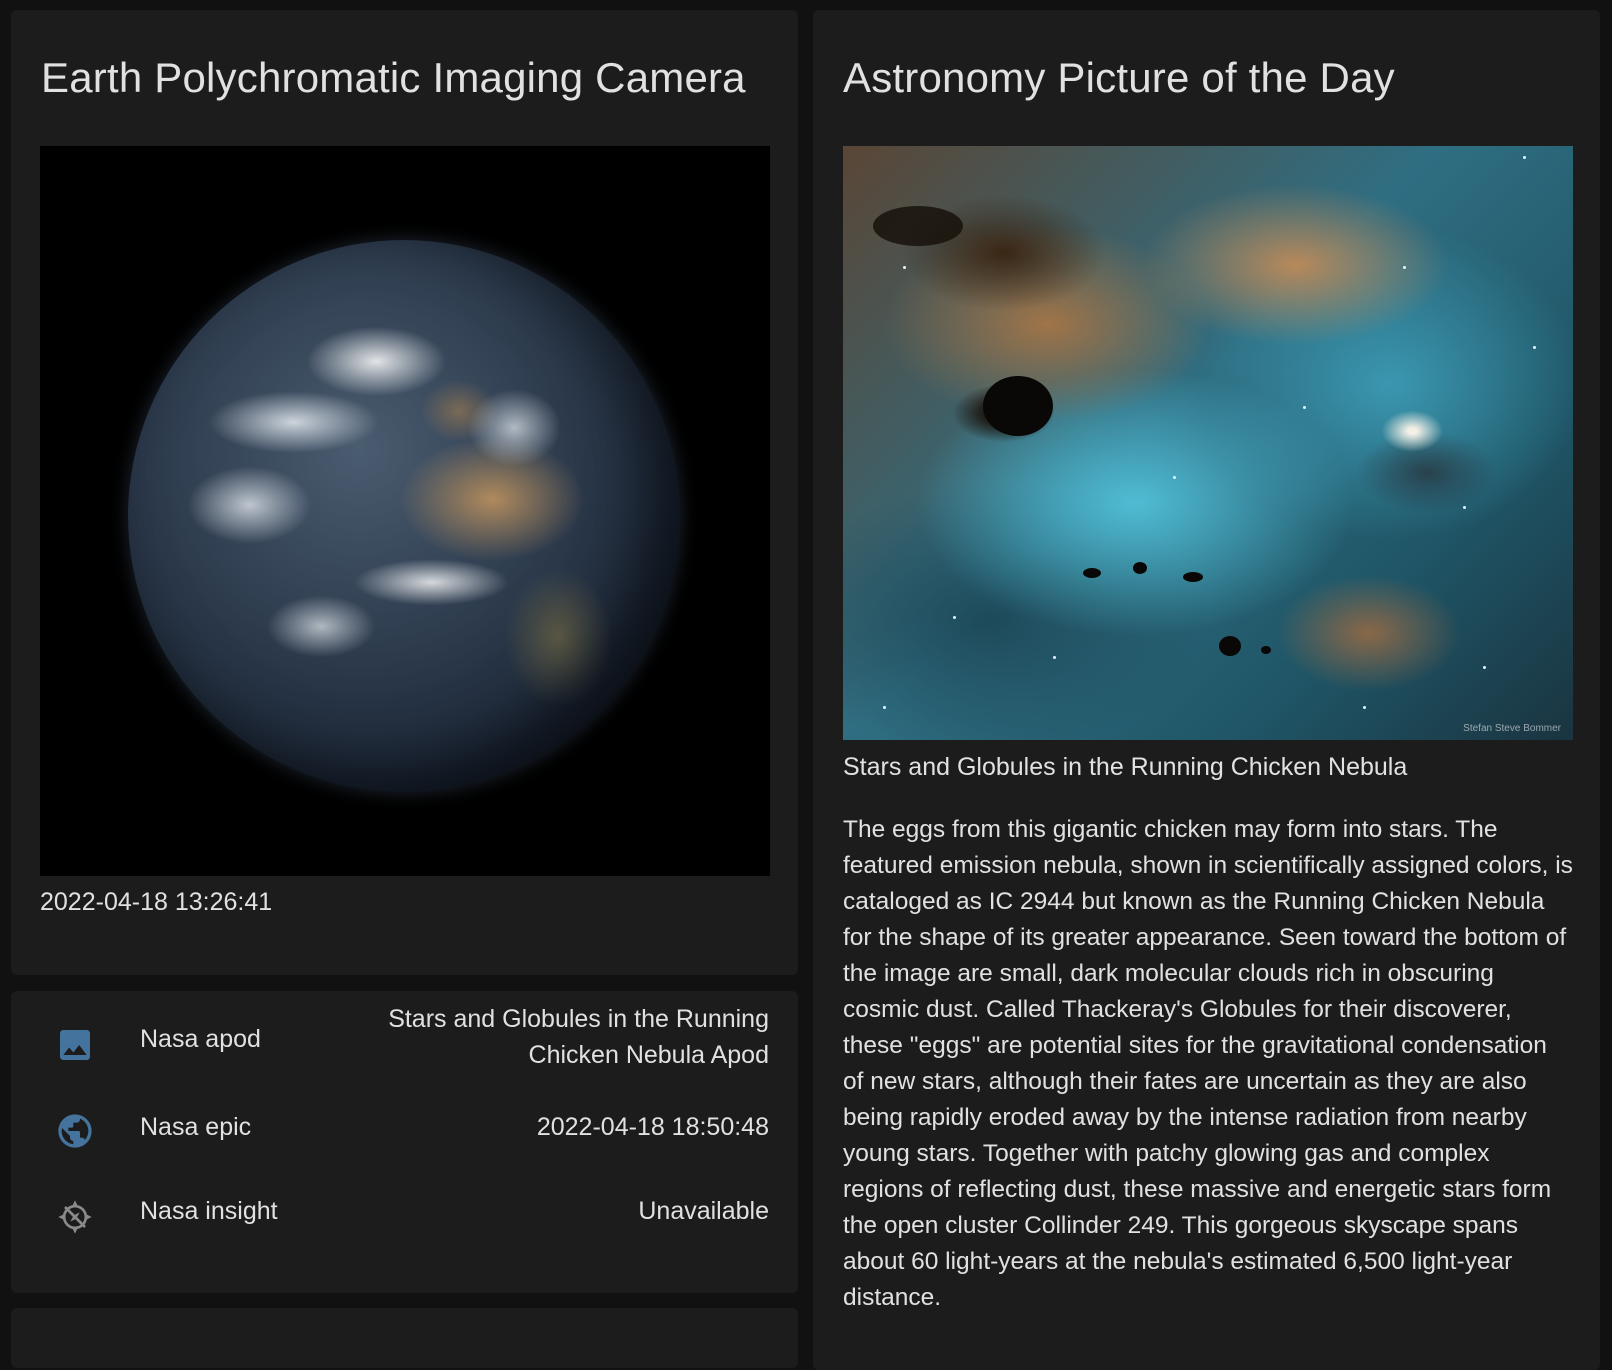 Image resolution: width=1612 pixels, height=1370 pixels. Describe the element at coordinates (404, 1133) in the screenshot. I see `entity-row-nasa-epic: Nasa epic 2022-04-18 18:50:48` at that location.